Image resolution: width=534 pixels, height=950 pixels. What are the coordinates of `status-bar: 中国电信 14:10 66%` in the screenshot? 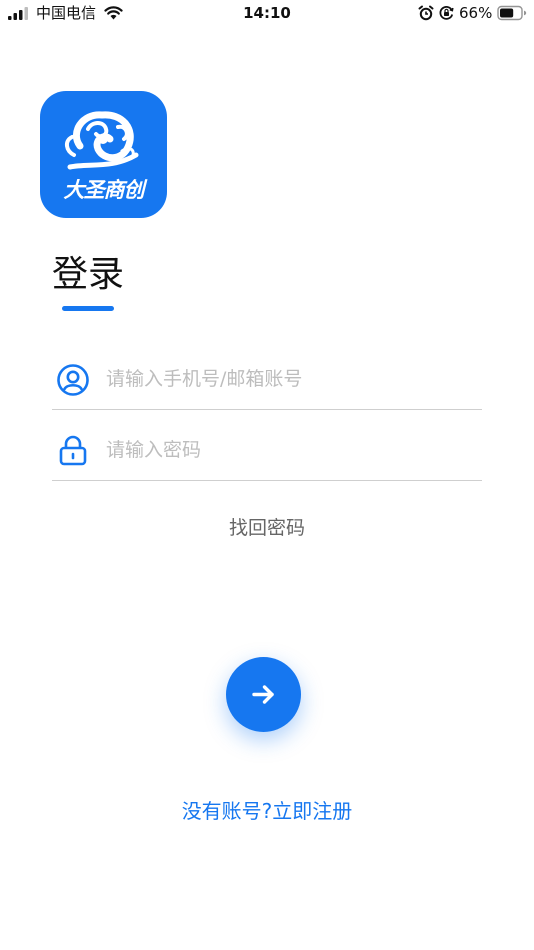 It's located at (267, 14).